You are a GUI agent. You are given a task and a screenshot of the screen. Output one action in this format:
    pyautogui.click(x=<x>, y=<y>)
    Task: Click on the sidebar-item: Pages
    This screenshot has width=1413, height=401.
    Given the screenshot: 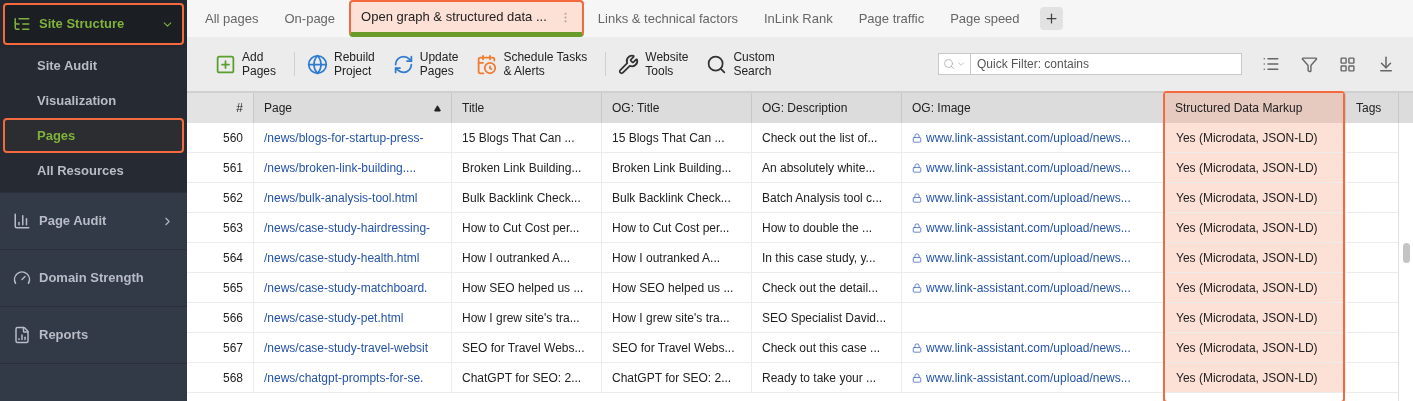 What is the action you would take?
    pyautogui.click(x=93, y=135)
    